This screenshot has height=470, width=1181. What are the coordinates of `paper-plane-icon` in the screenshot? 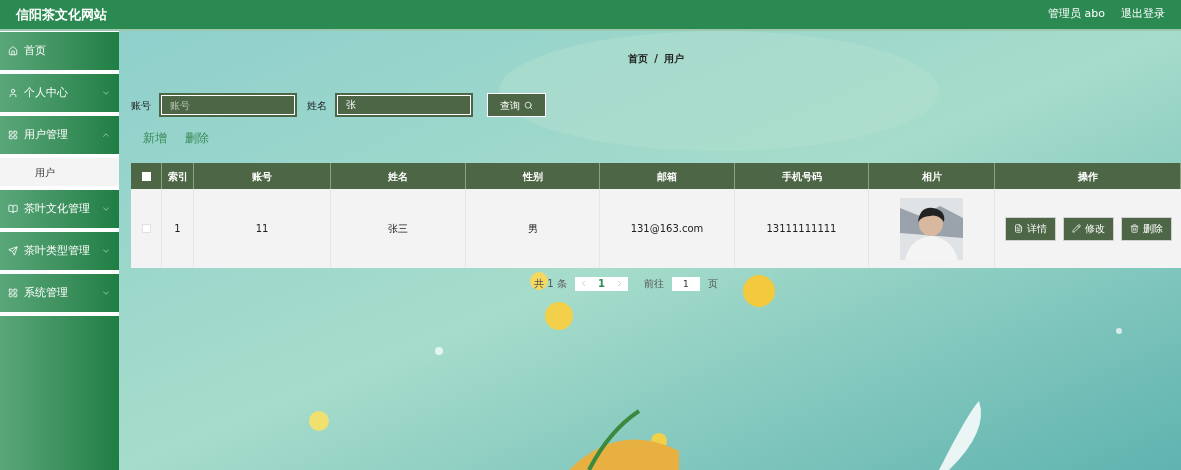 It's located at (13, 251).